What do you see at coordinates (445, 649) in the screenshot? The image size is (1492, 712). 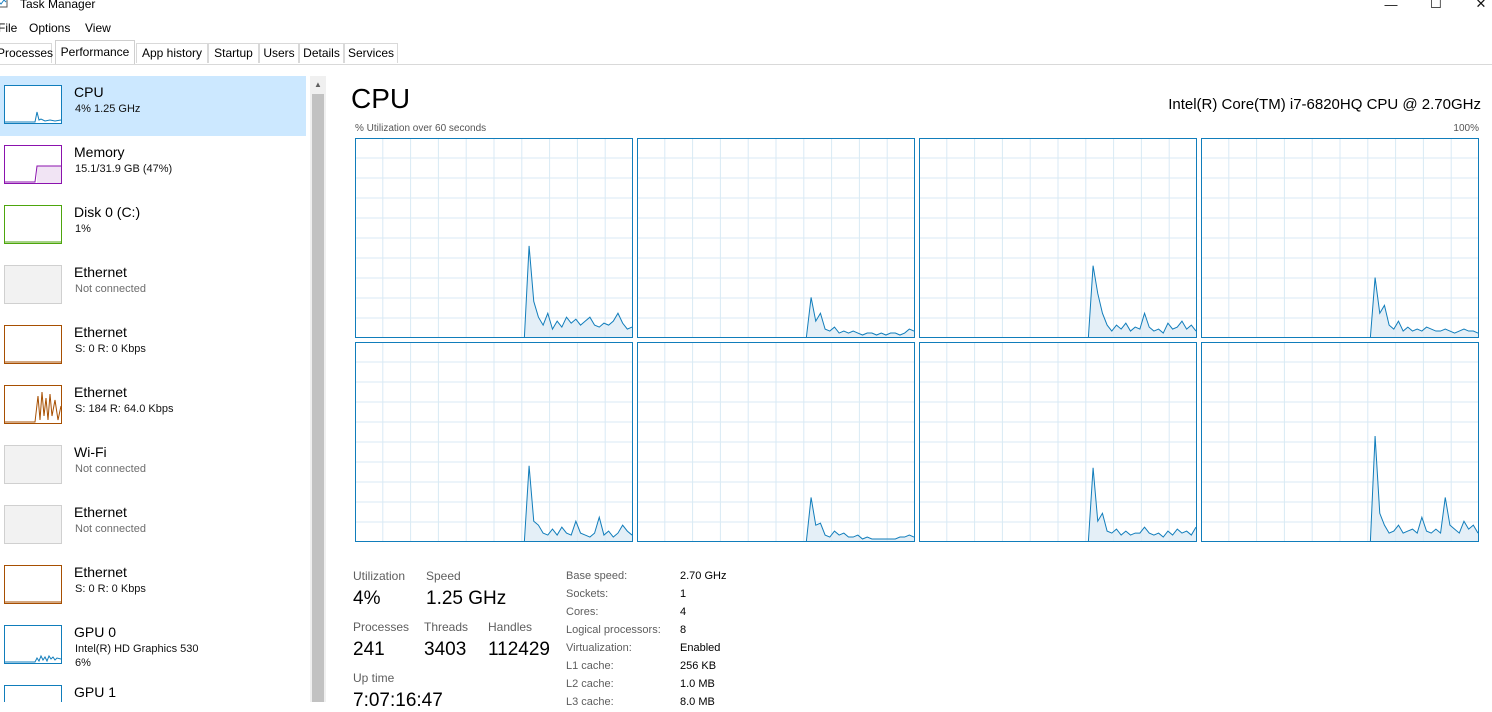 I see `threads-value: 3403` at bounding box center [445, 649].